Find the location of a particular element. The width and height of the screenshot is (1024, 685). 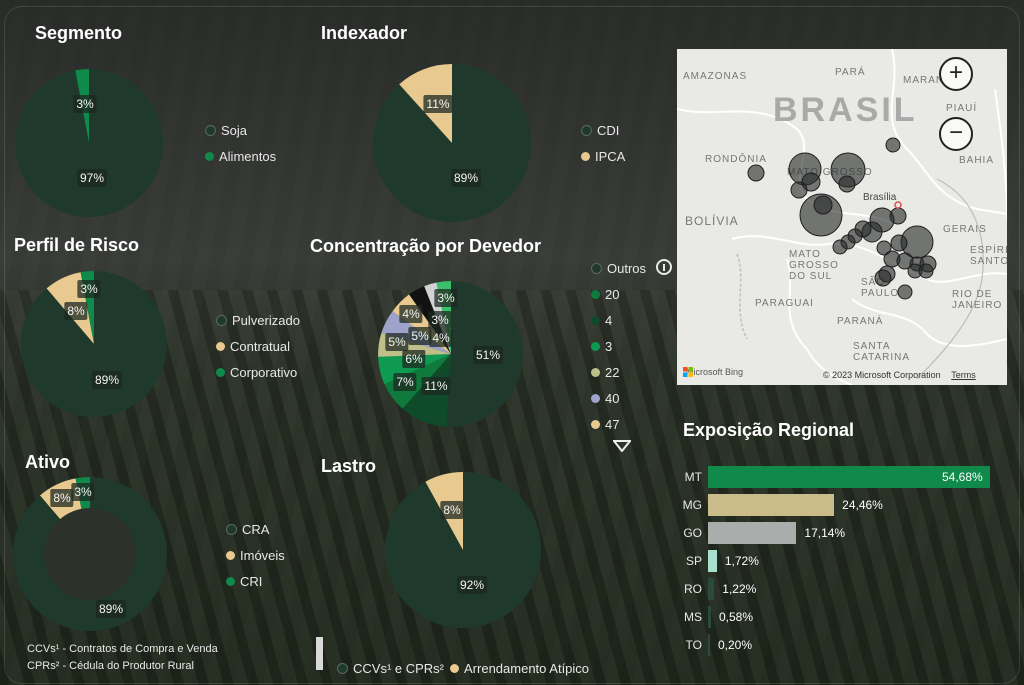

segmento-pct-alimentos: 3% is located at coordinates (85, 104).